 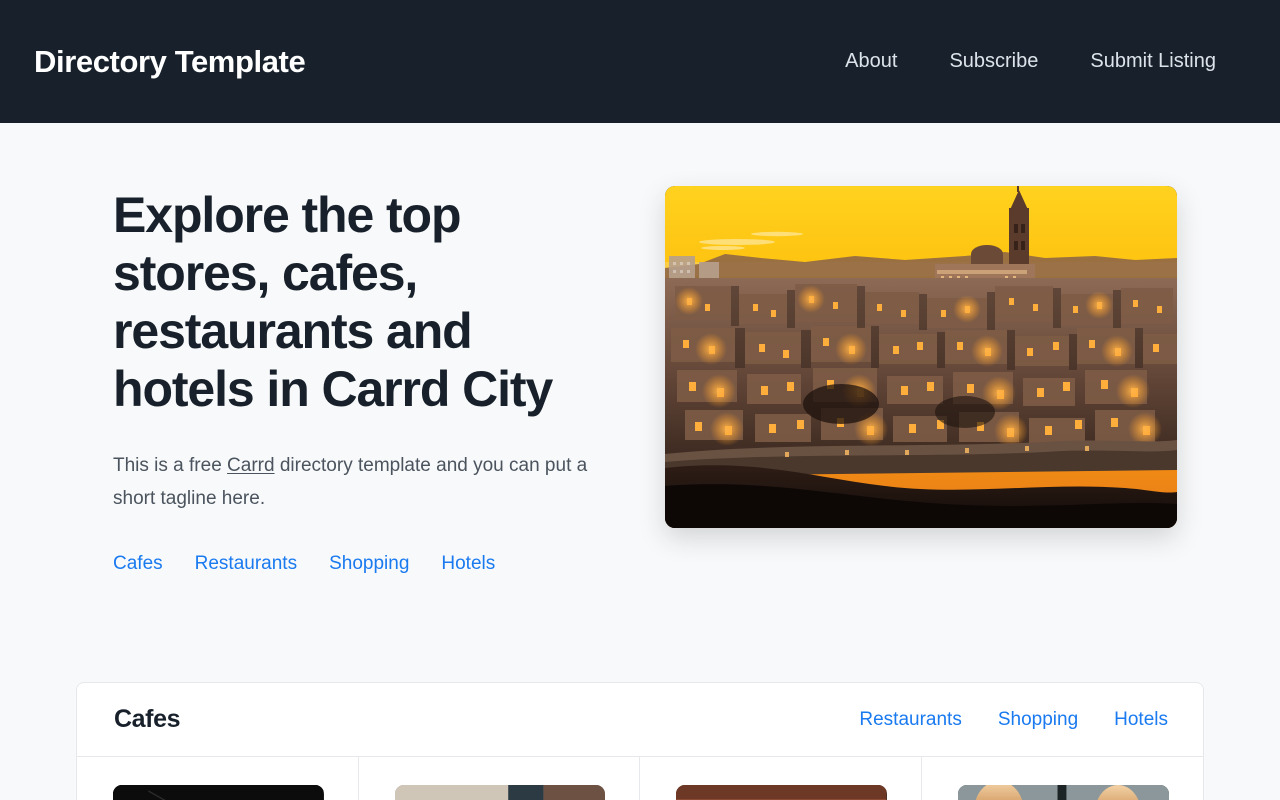 I want to click on listings-card: Cafes Restaurants Shopping Hotels, so click(x=640, y=741).